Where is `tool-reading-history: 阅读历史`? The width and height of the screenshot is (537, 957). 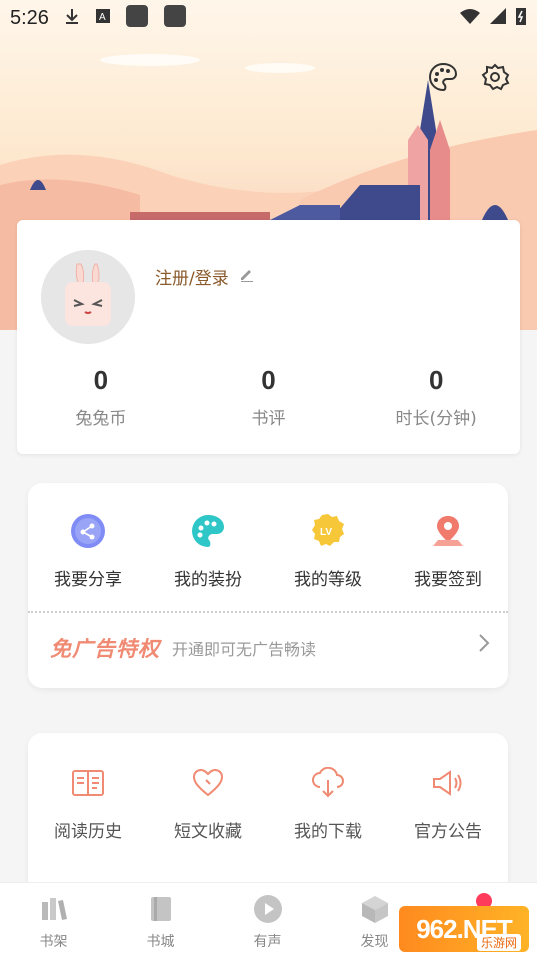 tool-reading-history: 阅读历史 is located at coordinates (88, 802).